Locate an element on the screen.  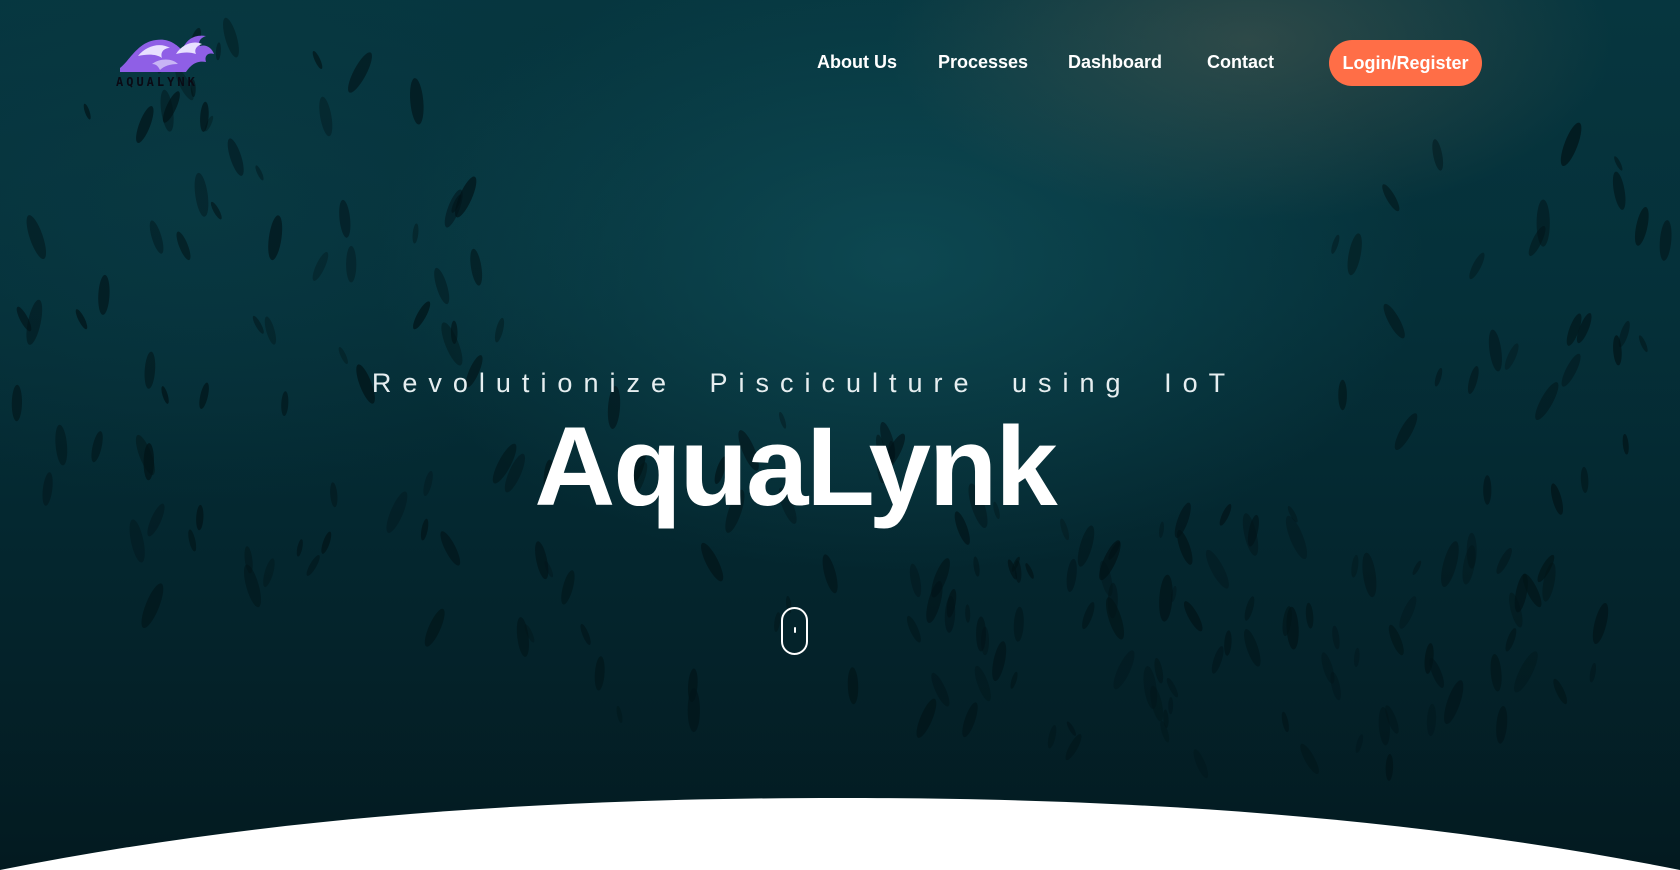
login-register-button: Login/Register is located at coordinates (1405, 63).